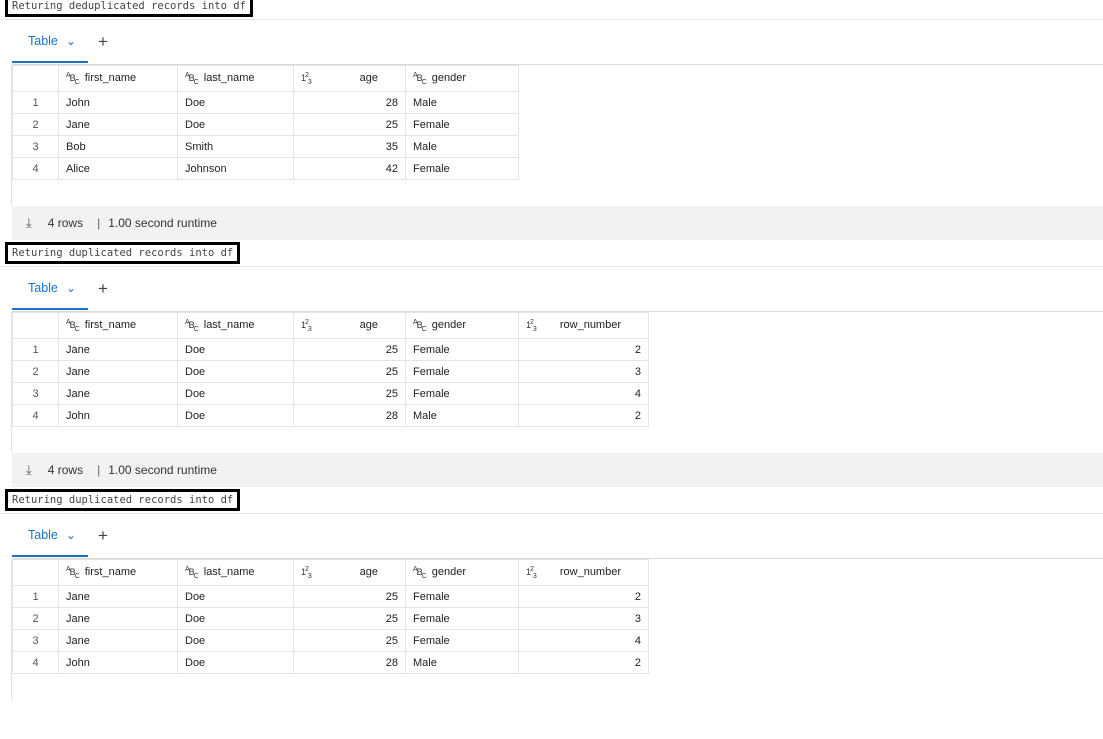 The width and height of the screenshot is (1103, 739). I want to click on table-row: 1 John Doe 28 Male, so click(265, 102).